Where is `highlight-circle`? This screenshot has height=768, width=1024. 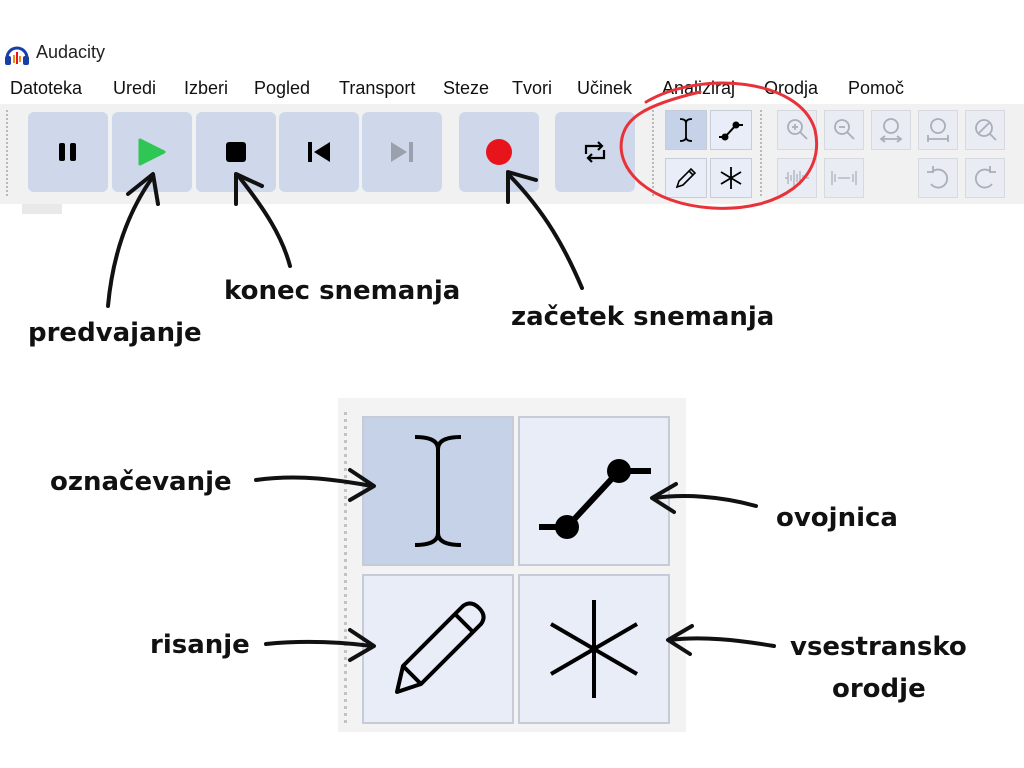
highlight-circle is located at coordinates (718, 145).